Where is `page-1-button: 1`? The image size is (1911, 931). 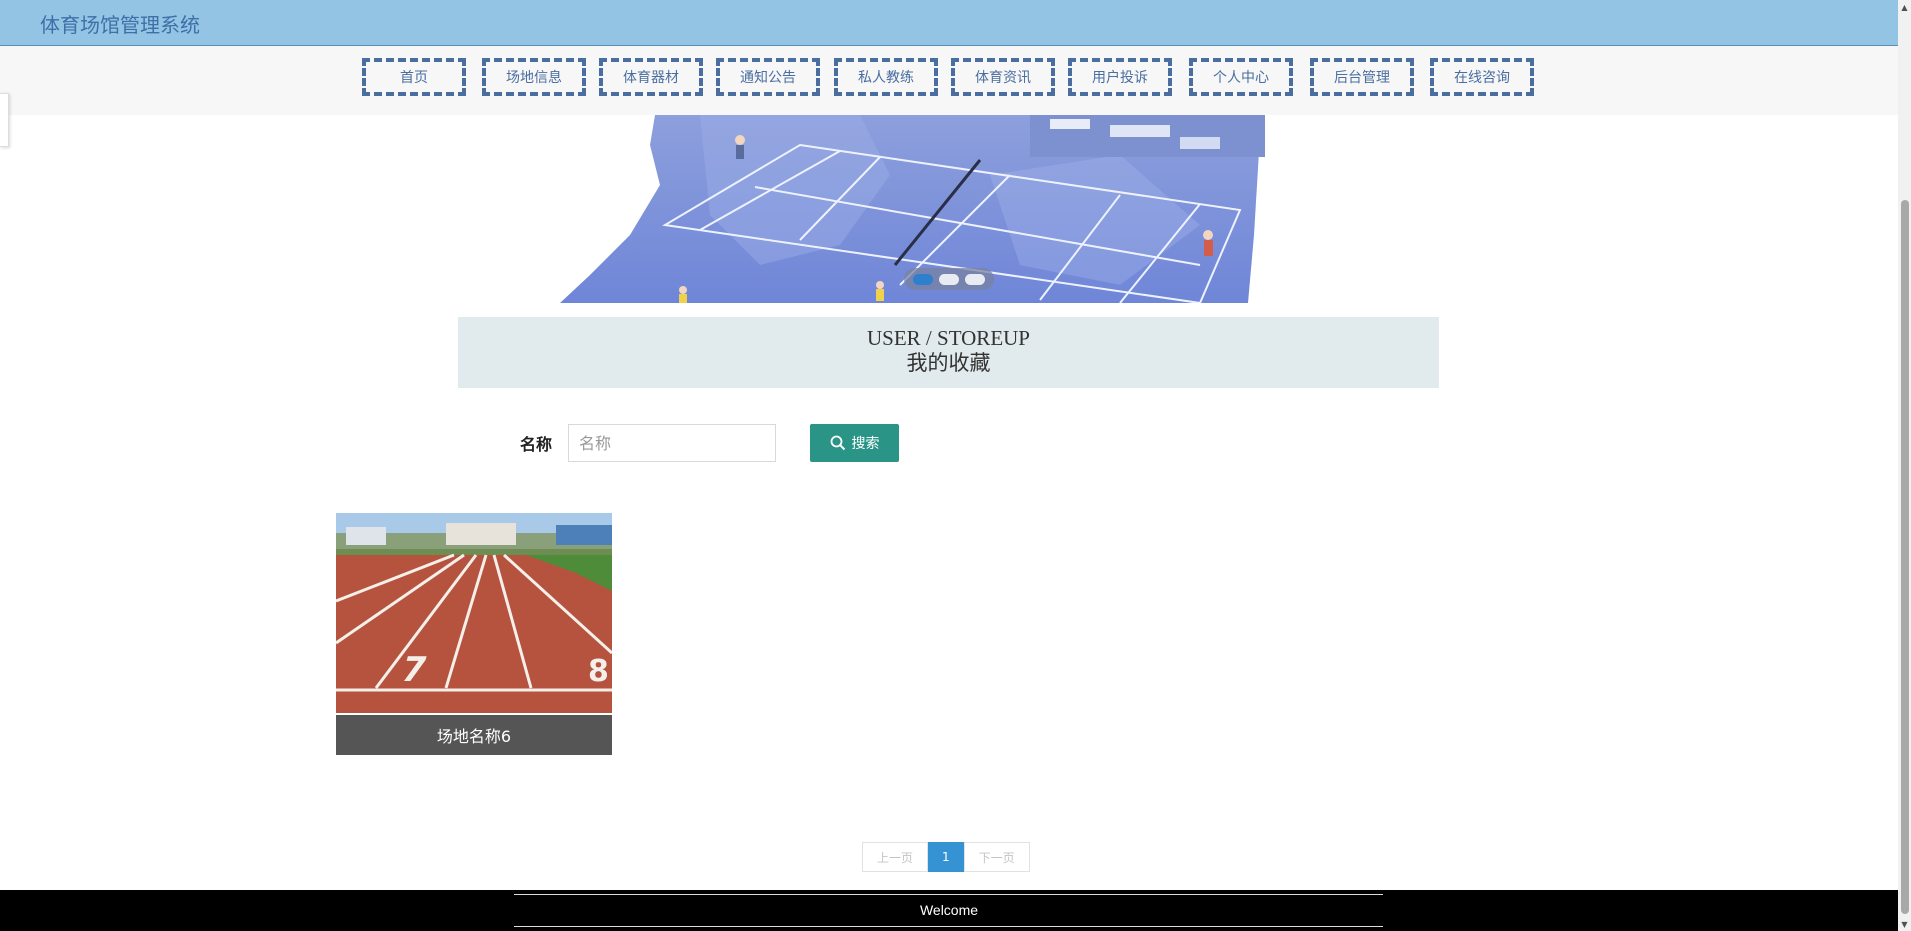 page-1-button: 1 is located at coordinates (946, 857).